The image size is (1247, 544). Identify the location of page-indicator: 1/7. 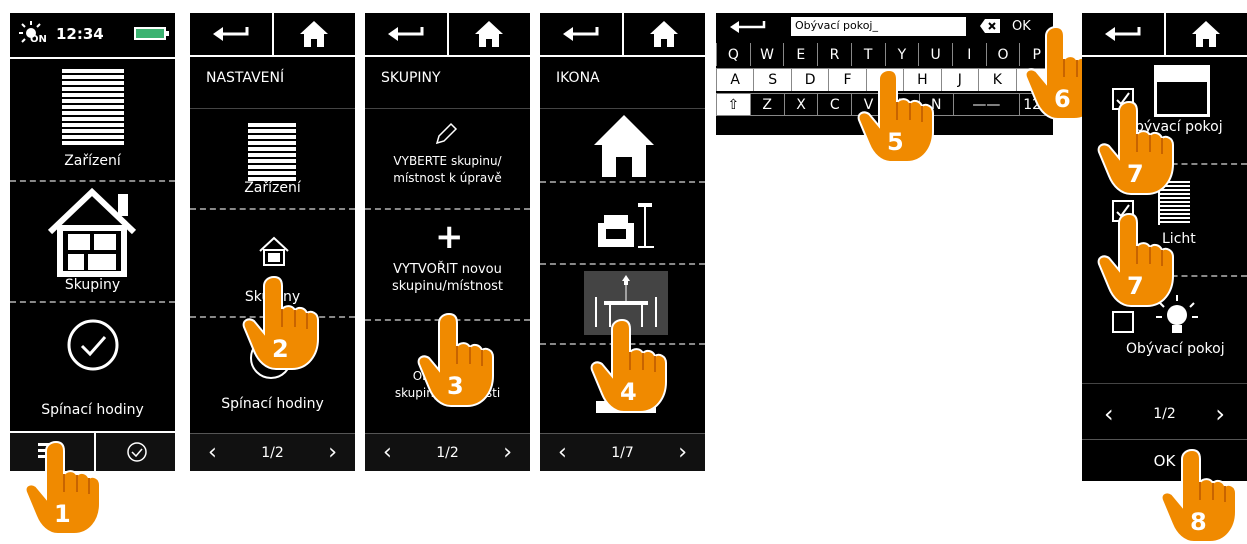
(622, 452).